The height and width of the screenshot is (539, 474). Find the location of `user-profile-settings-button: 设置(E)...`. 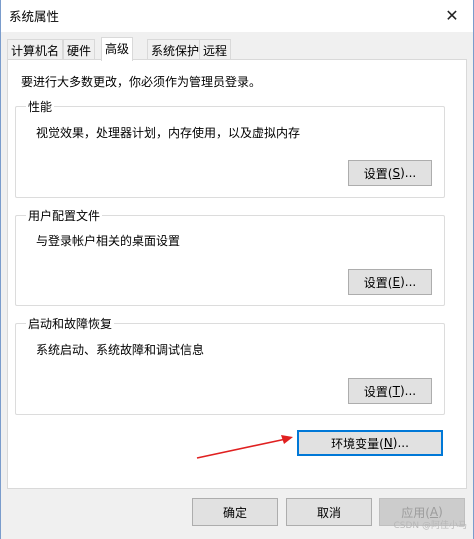

user-profile-settings-button: 设置(E)... is located at coordinates (390, 282).